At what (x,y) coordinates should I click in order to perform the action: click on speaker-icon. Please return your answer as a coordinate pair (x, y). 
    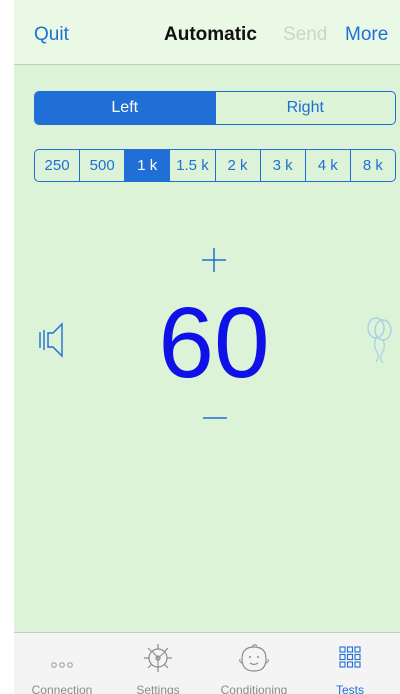
    Looking at the image, I should click on (53, 340).